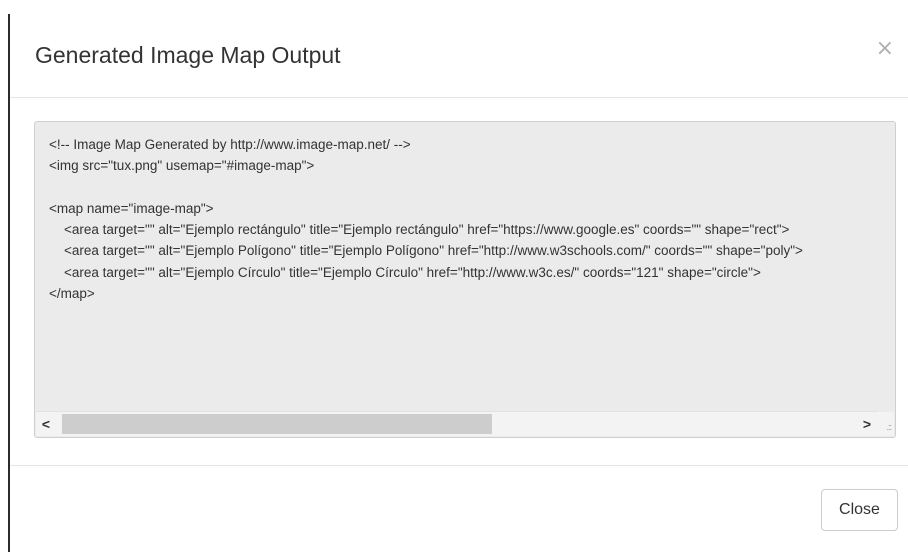 The image size is (908, 552). I want to click on scrollbar-thumb, so click(277, 424).